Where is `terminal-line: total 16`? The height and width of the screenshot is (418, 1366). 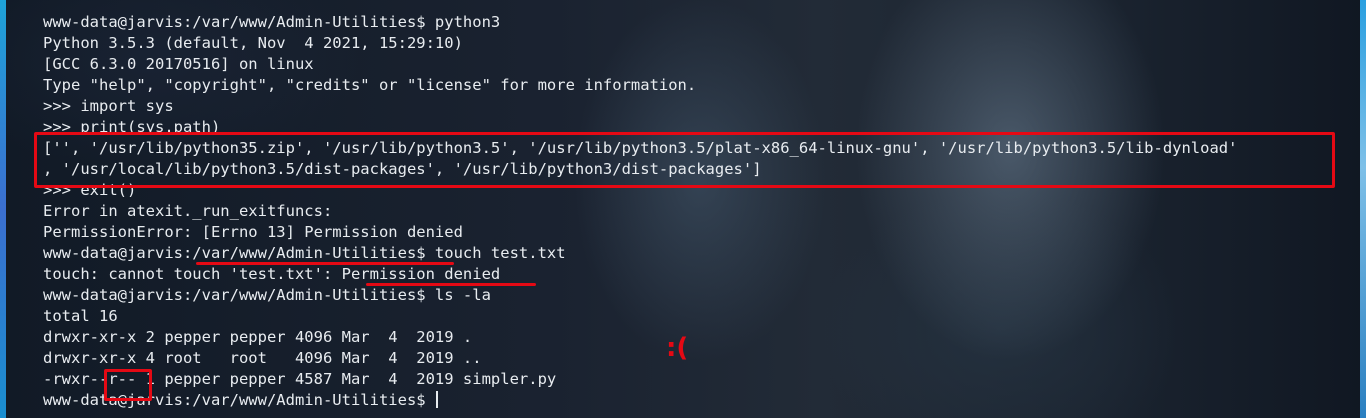
terminal-line: total 16 is located at coordinates (80, 316).